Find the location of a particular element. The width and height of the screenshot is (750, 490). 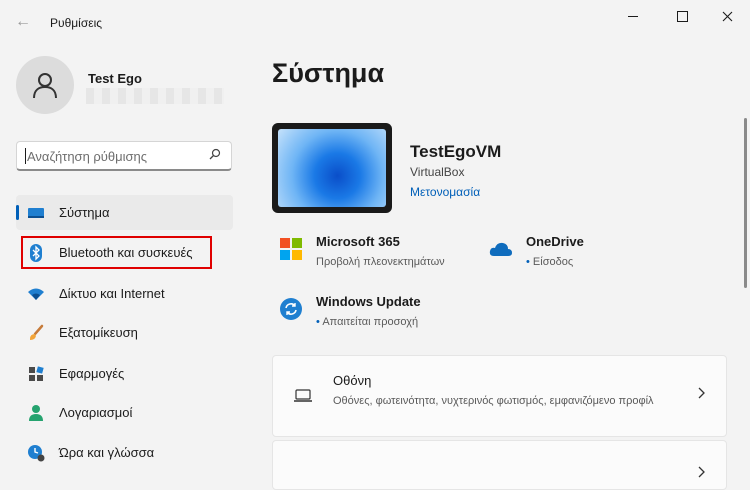

brush-icon is located at coordinates (36, 333).